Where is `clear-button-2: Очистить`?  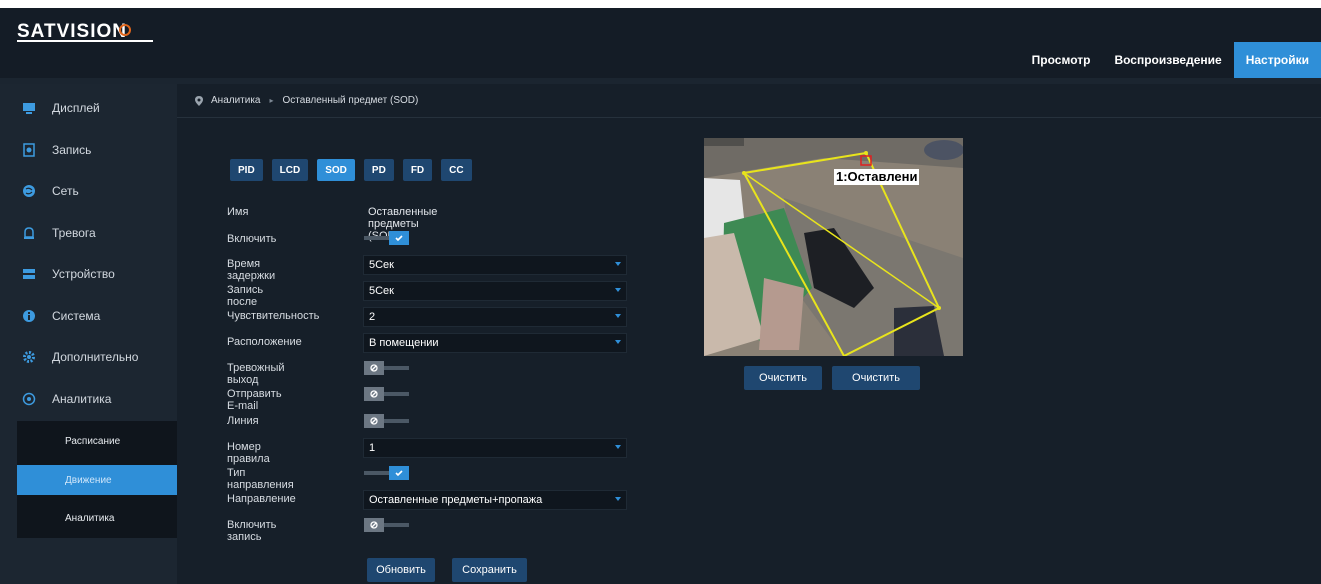 clear-button-2: Очистить is located at coordinates (876, 378).